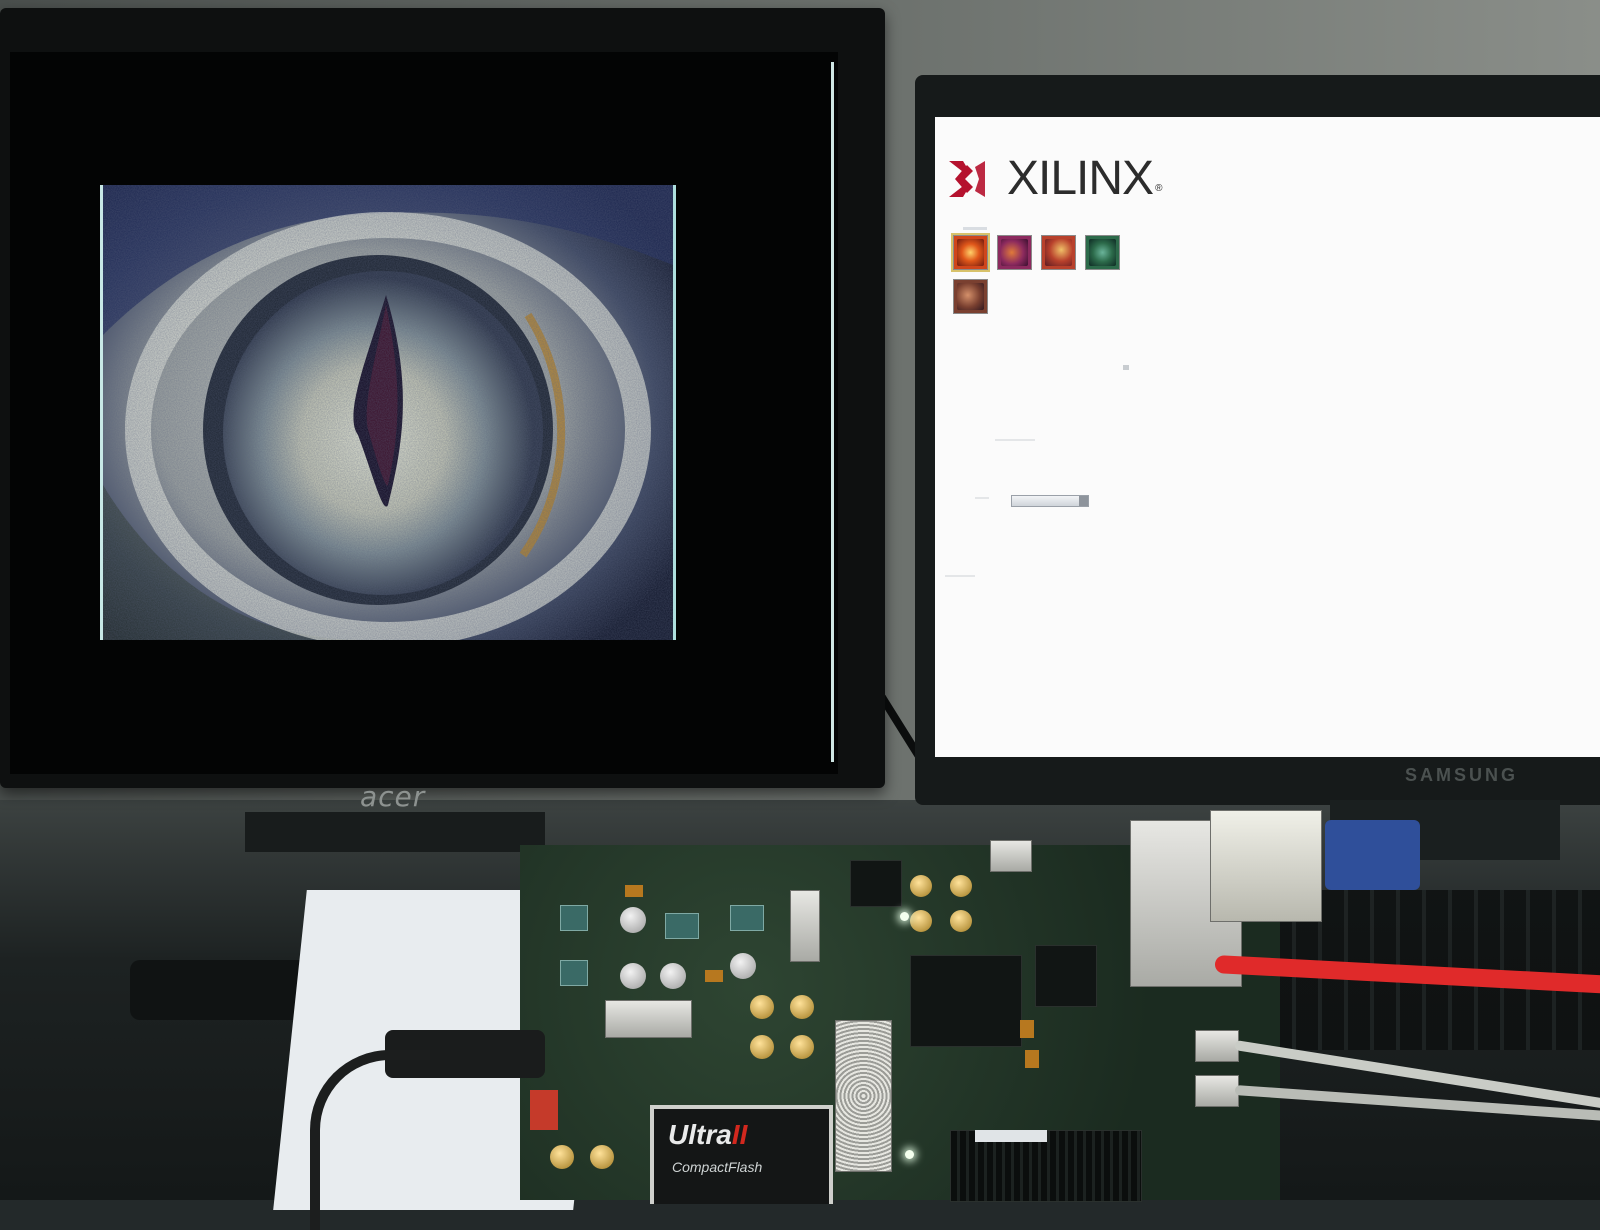  Describe the element at coordinates (1066, 976) in the screenshot. I see `memory-chip` at that location.